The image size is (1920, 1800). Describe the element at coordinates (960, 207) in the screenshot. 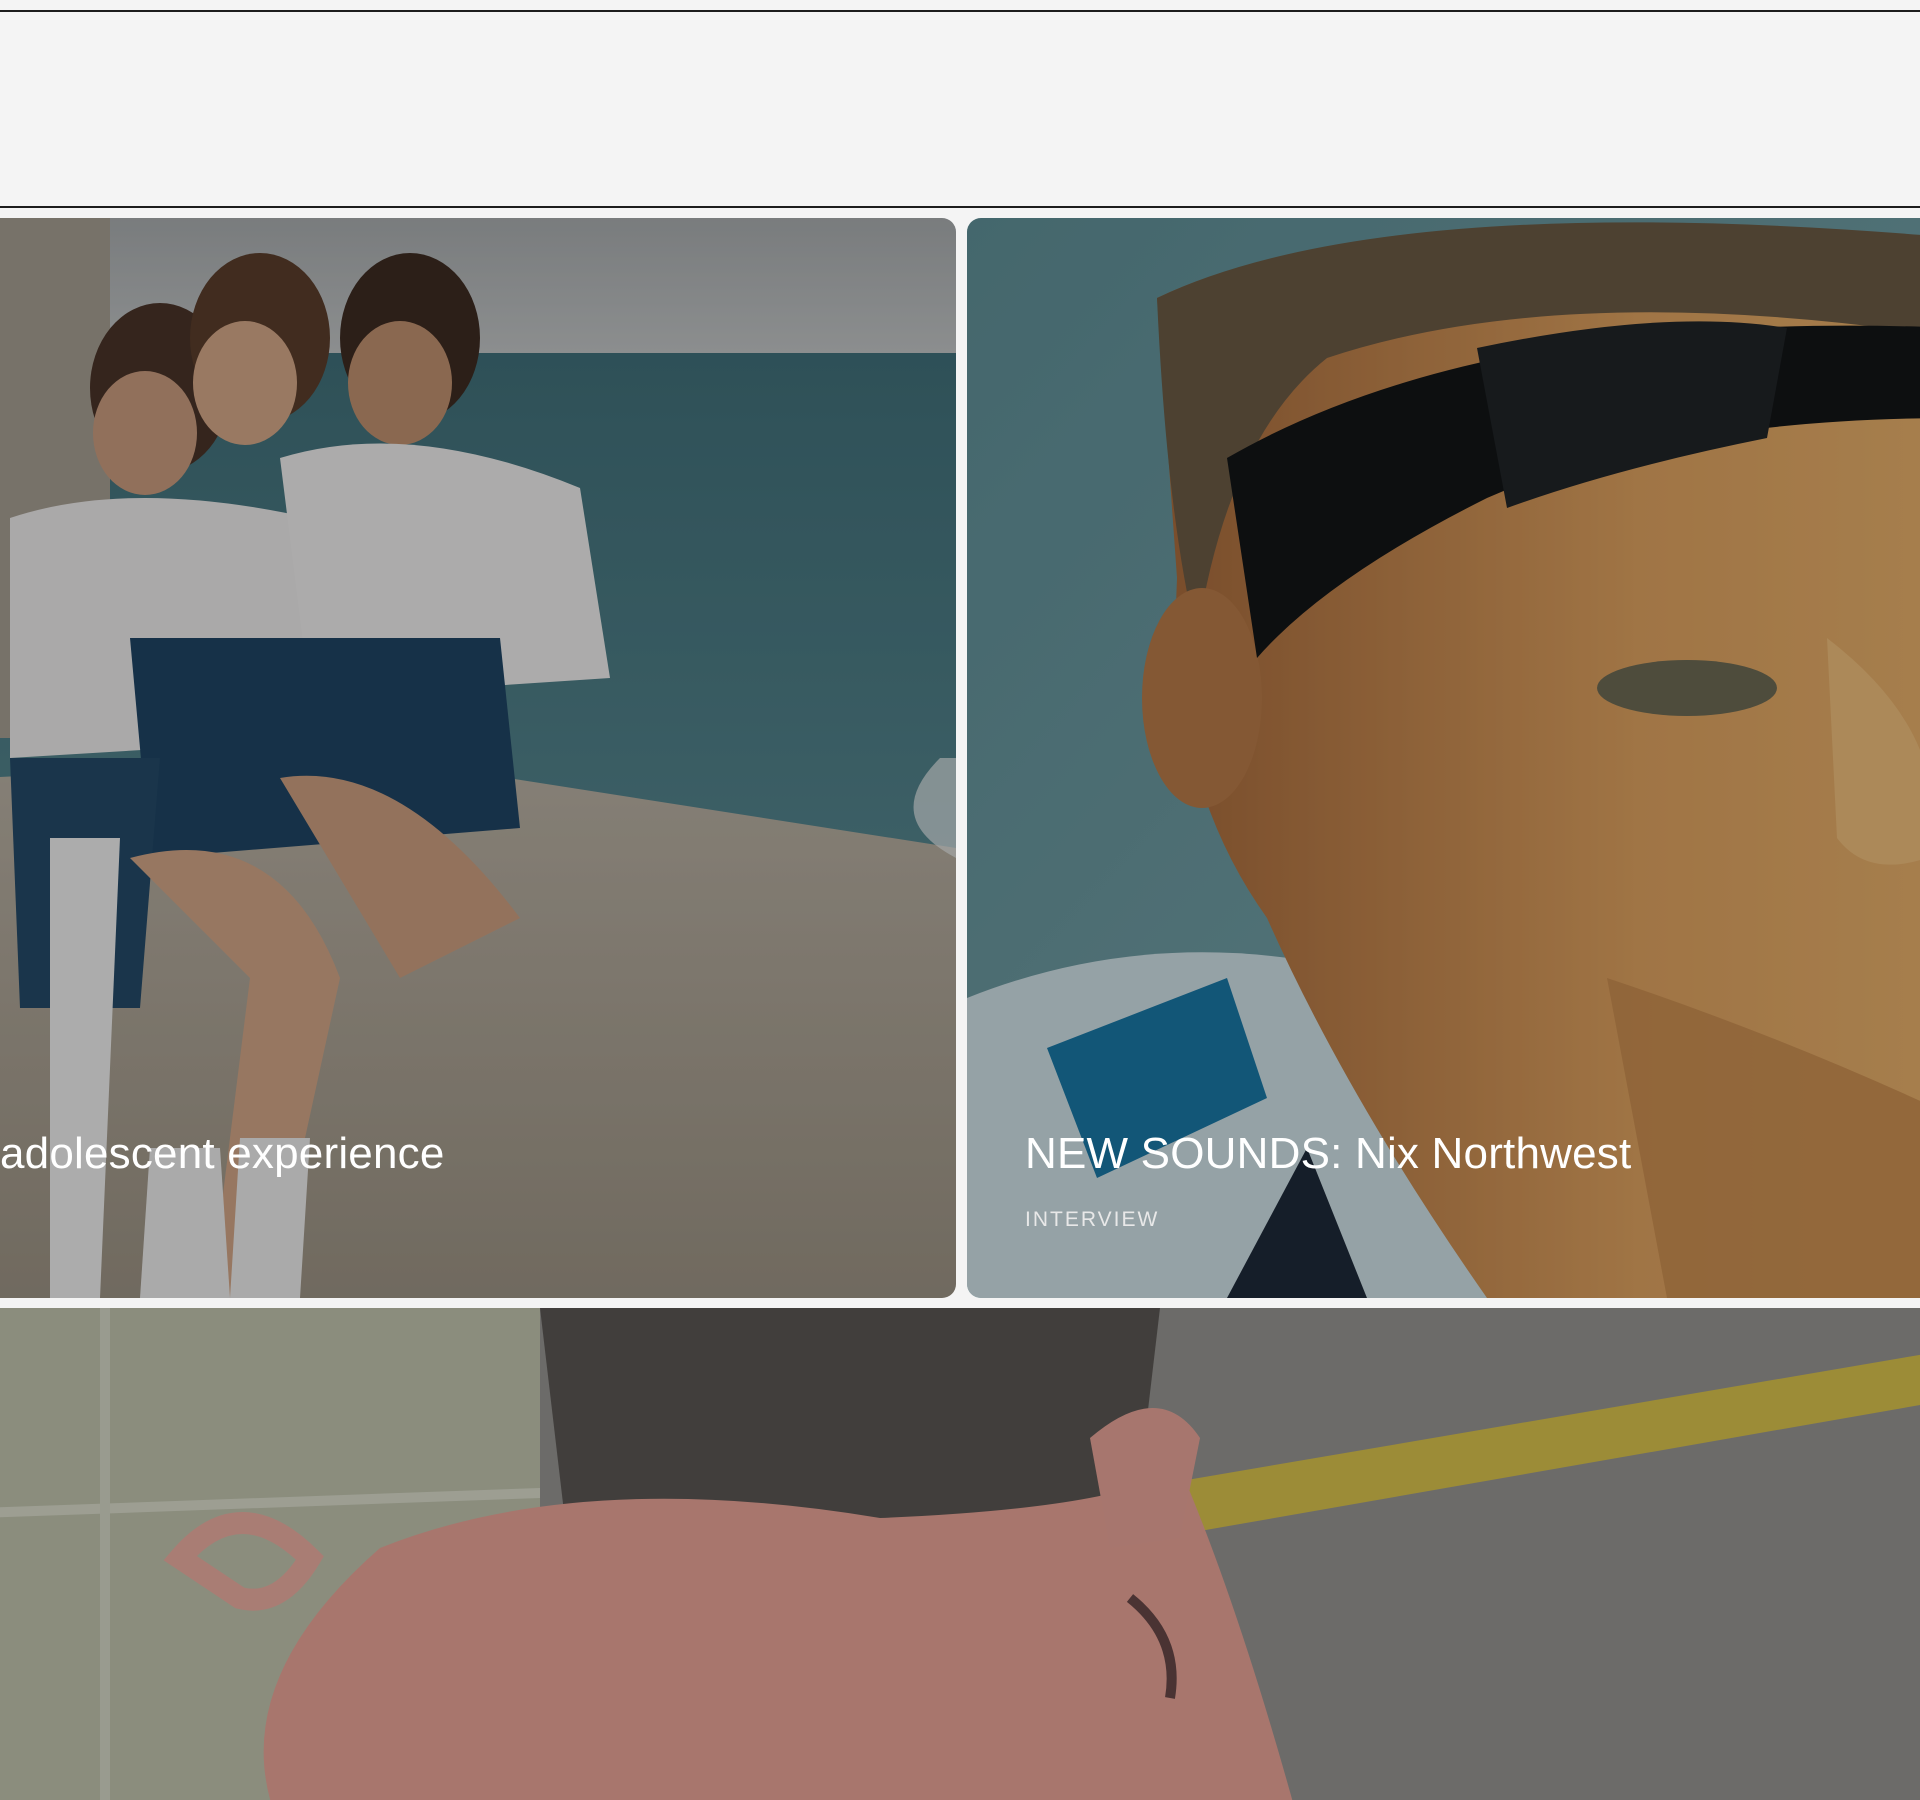

I see `header-divider` at that location.